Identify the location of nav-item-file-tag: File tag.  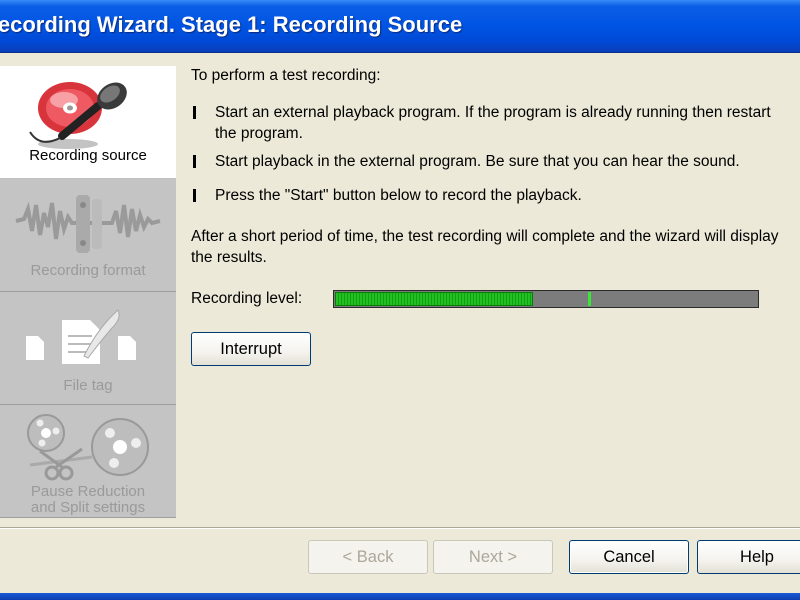
(88, 348).